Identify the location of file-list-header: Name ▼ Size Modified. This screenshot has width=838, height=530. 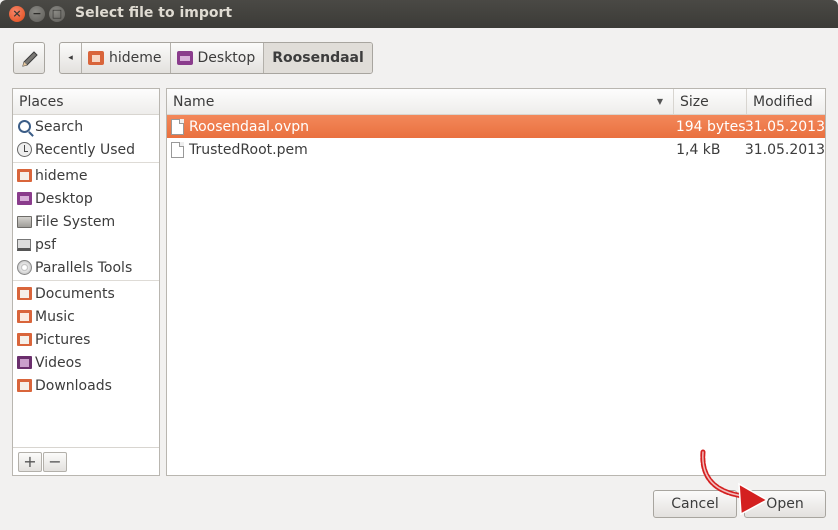
(496, 102).